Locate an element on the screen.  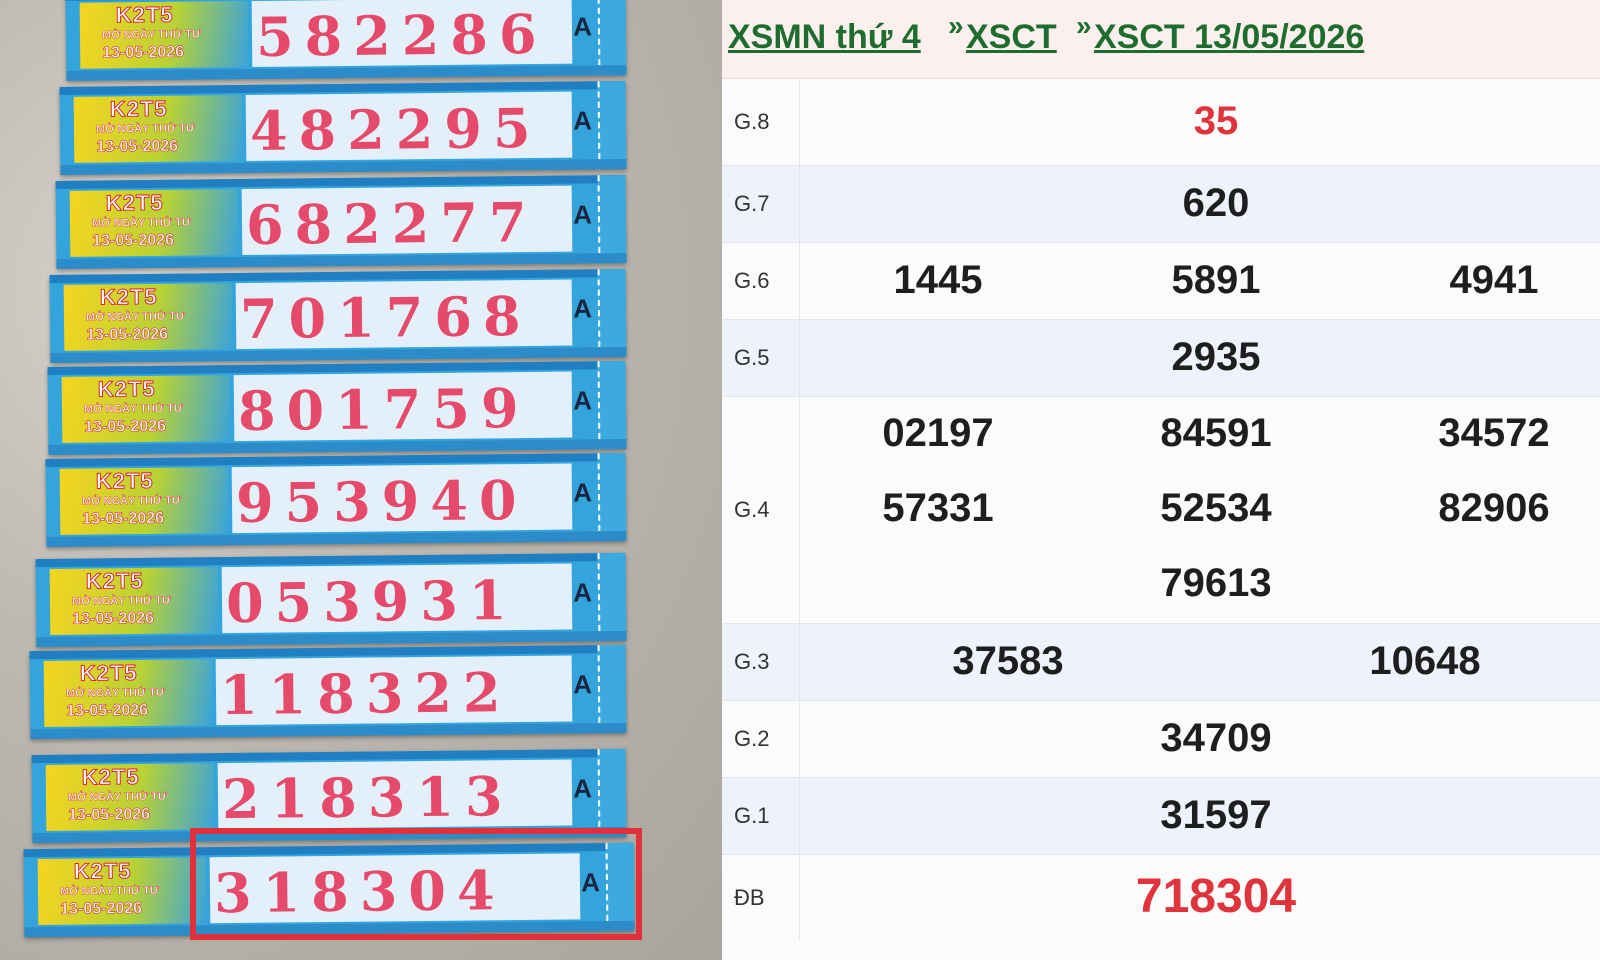
prize-value: 31597 is located at coordinates (1216, 815).